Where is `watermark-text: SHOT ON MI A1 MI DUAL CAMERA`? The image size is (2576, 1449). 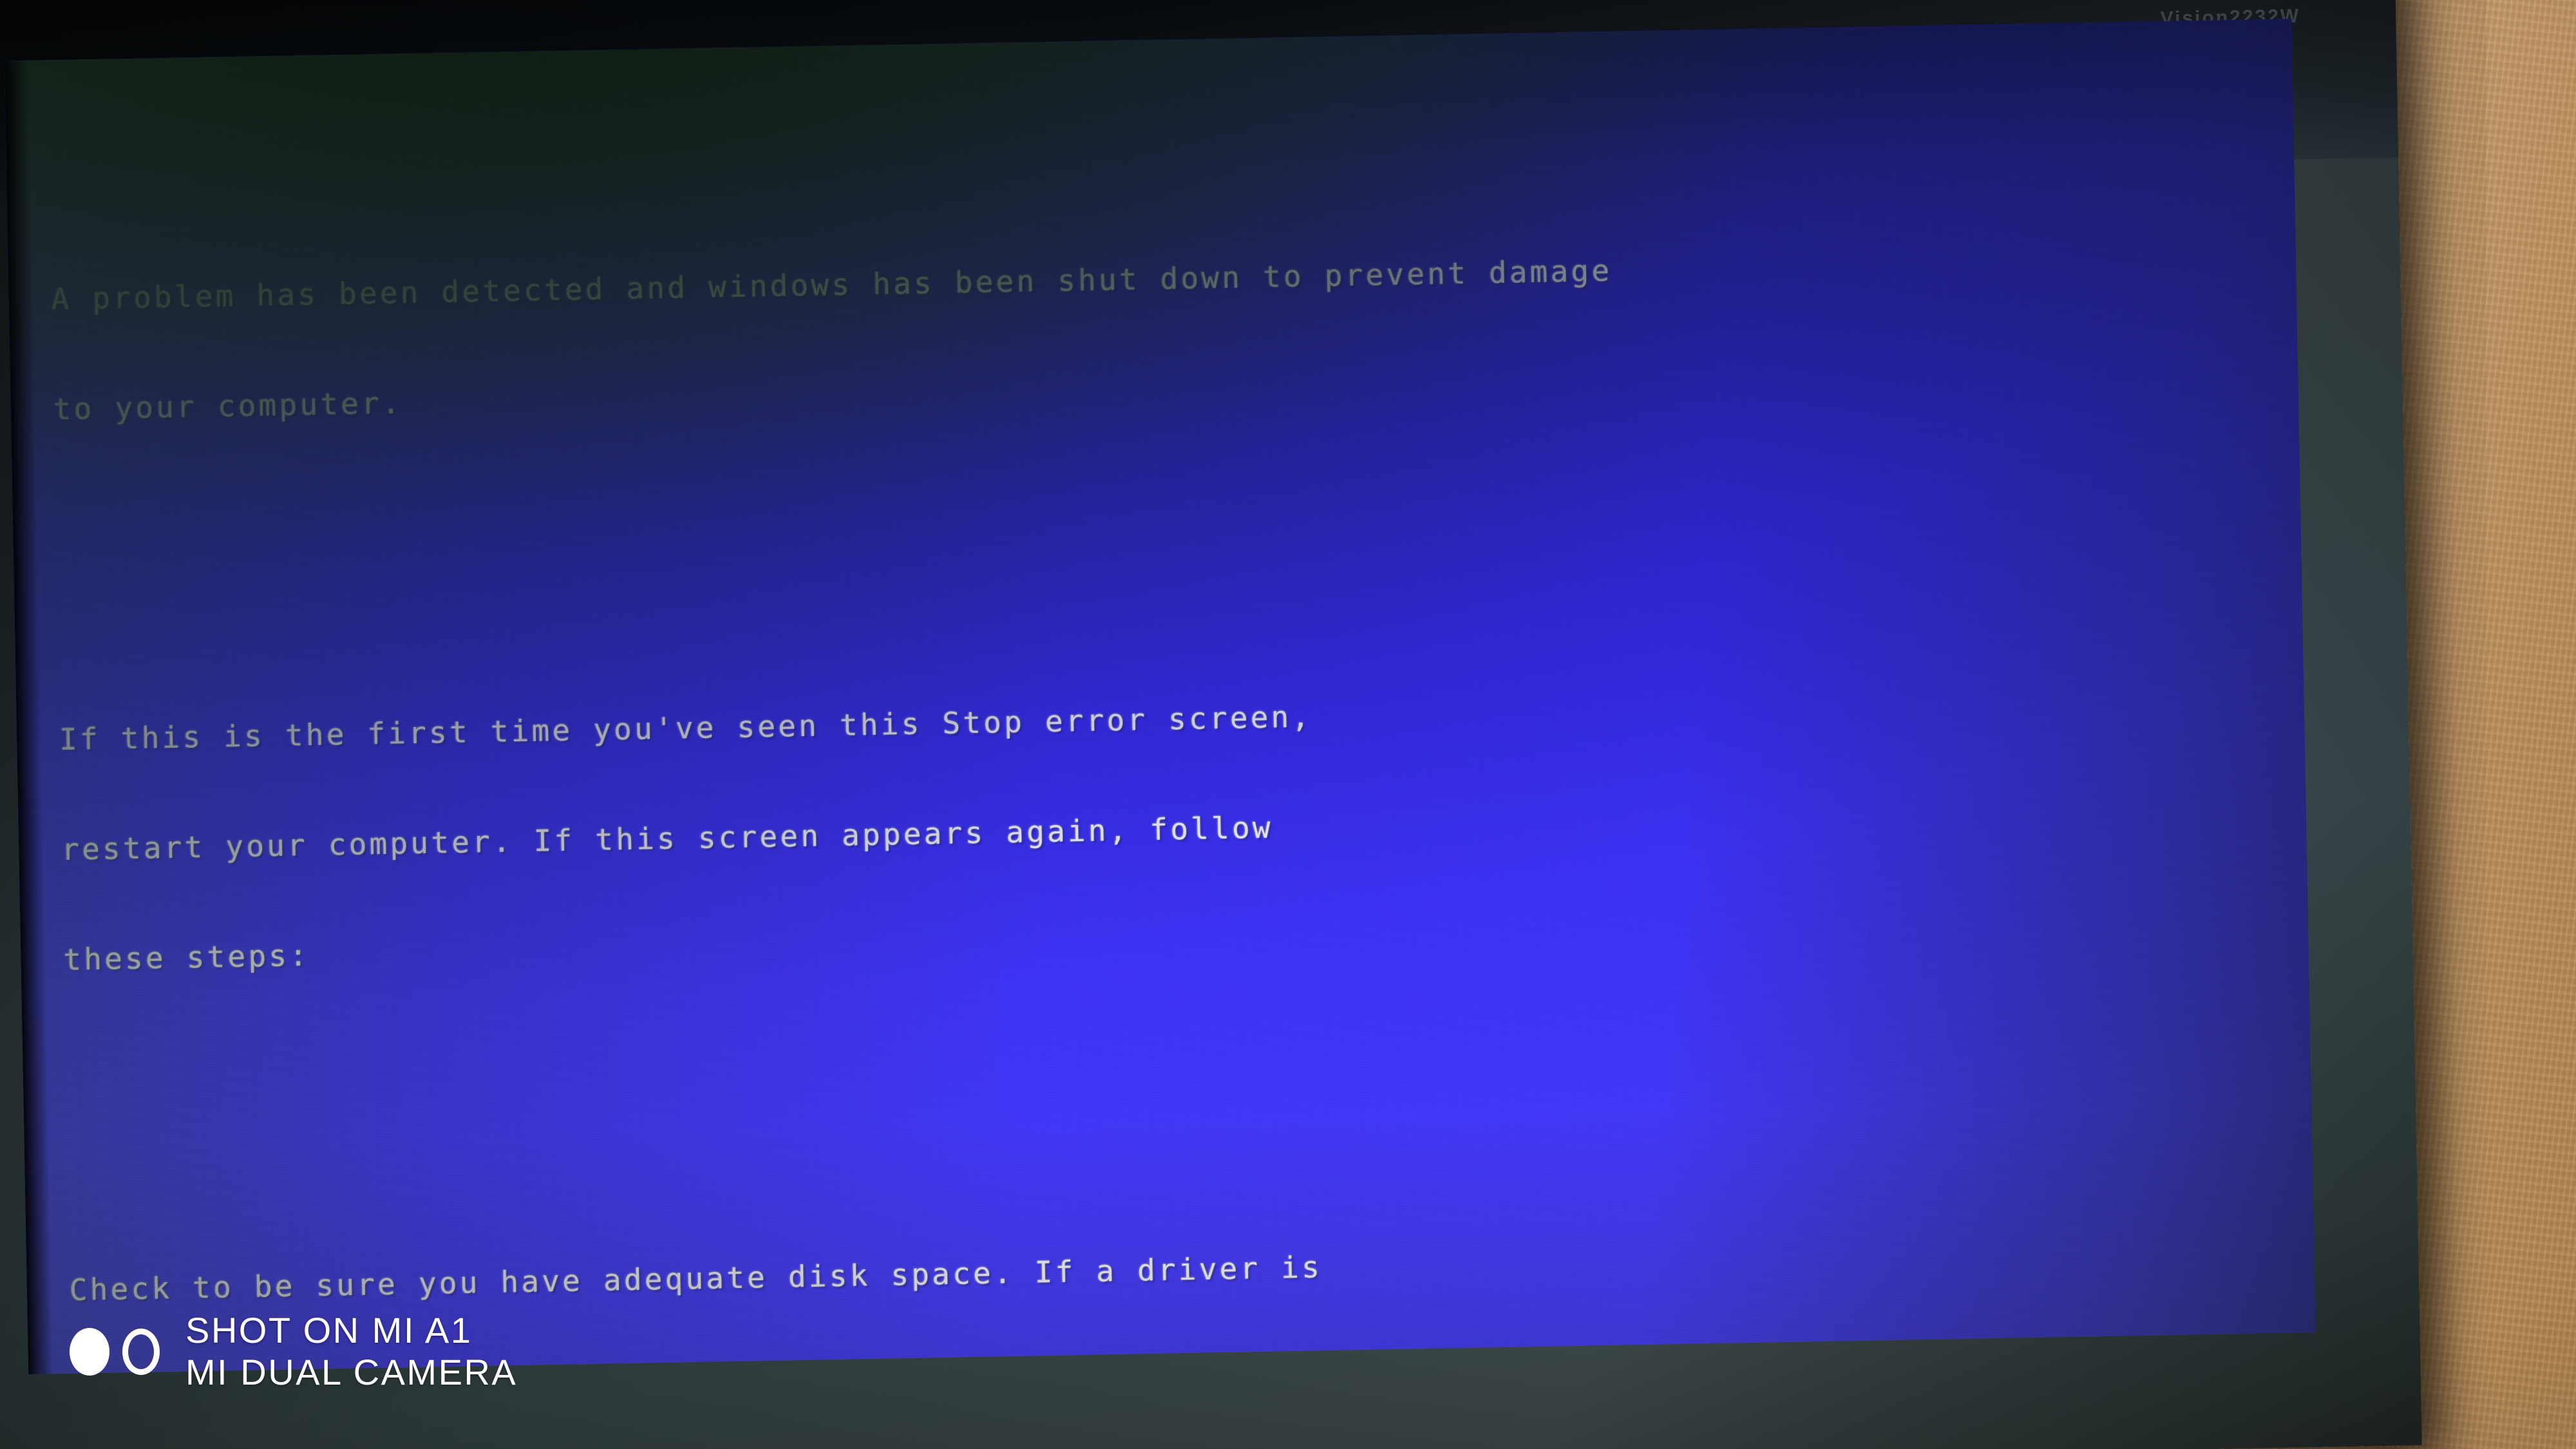
watermark-text: SHOT ON MI A1 MI DUAL CAMERA is located at coordinates (351, 1352).